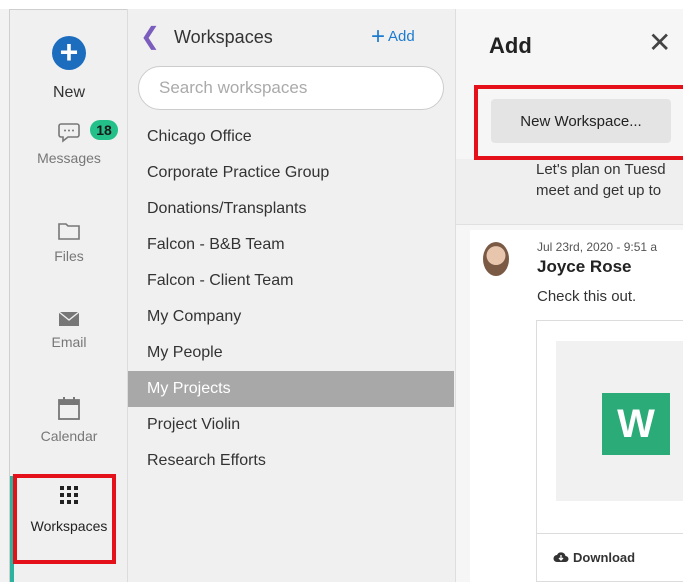 The image size is (683, 582). I want to click on attachment-card: W Download, so click(609, 451).